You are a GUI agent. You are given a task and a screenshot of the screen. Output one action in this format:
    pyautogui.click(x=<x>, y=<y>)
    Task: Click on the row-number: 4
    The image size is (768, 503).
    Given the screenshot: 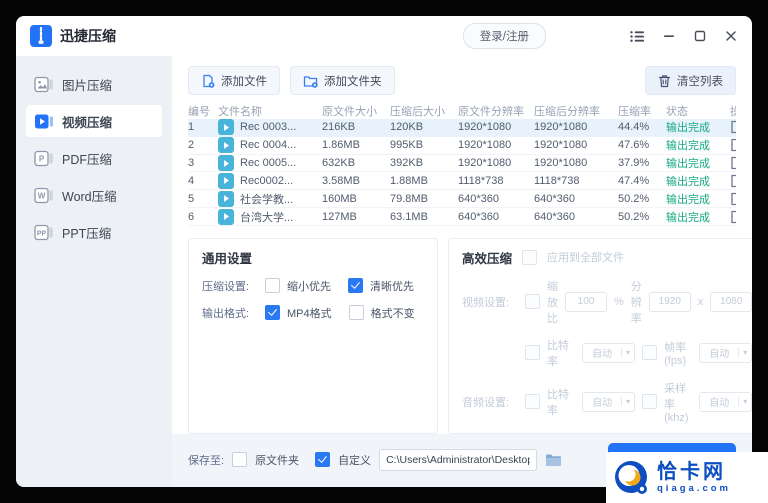 What is the action you would take?
    pyautogui.click(x=191, y=180)
    